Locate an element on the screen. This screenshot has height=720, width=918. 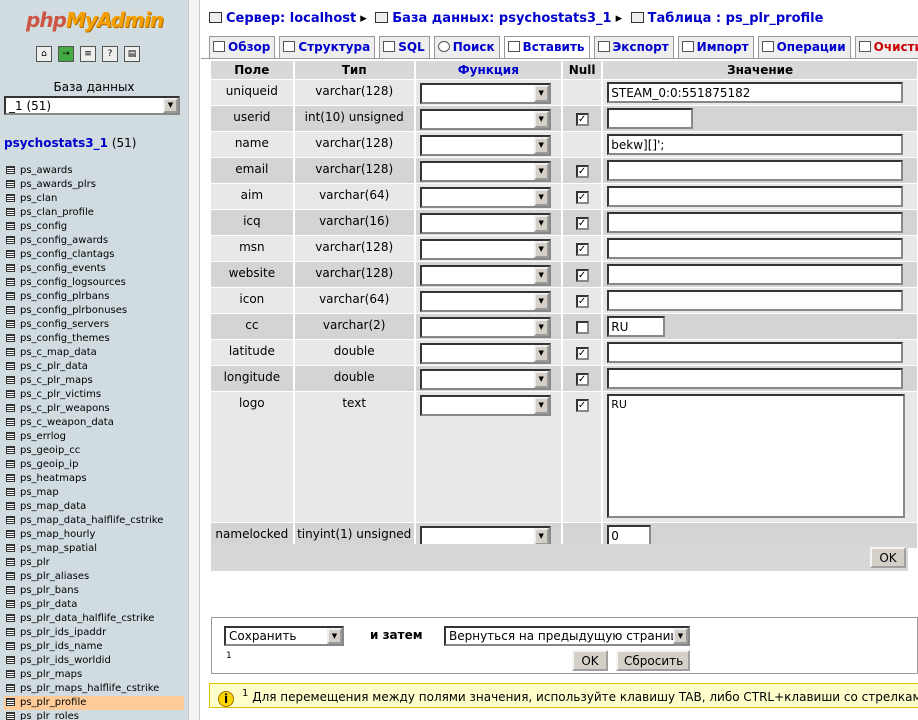
tab-browse: Обзор is located at coordinates (242, 47).